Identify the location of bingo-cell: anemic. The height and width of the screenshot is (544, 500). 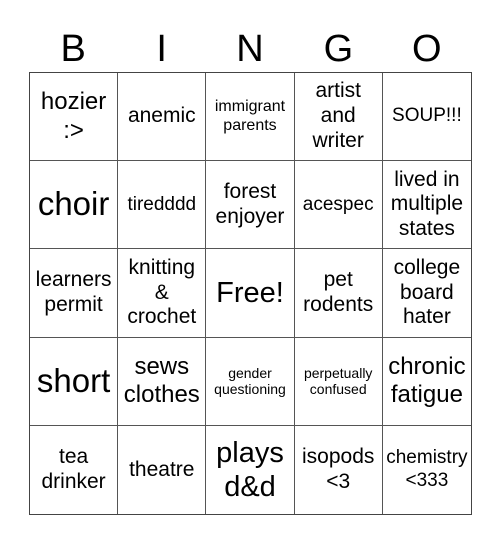
(162, 117).